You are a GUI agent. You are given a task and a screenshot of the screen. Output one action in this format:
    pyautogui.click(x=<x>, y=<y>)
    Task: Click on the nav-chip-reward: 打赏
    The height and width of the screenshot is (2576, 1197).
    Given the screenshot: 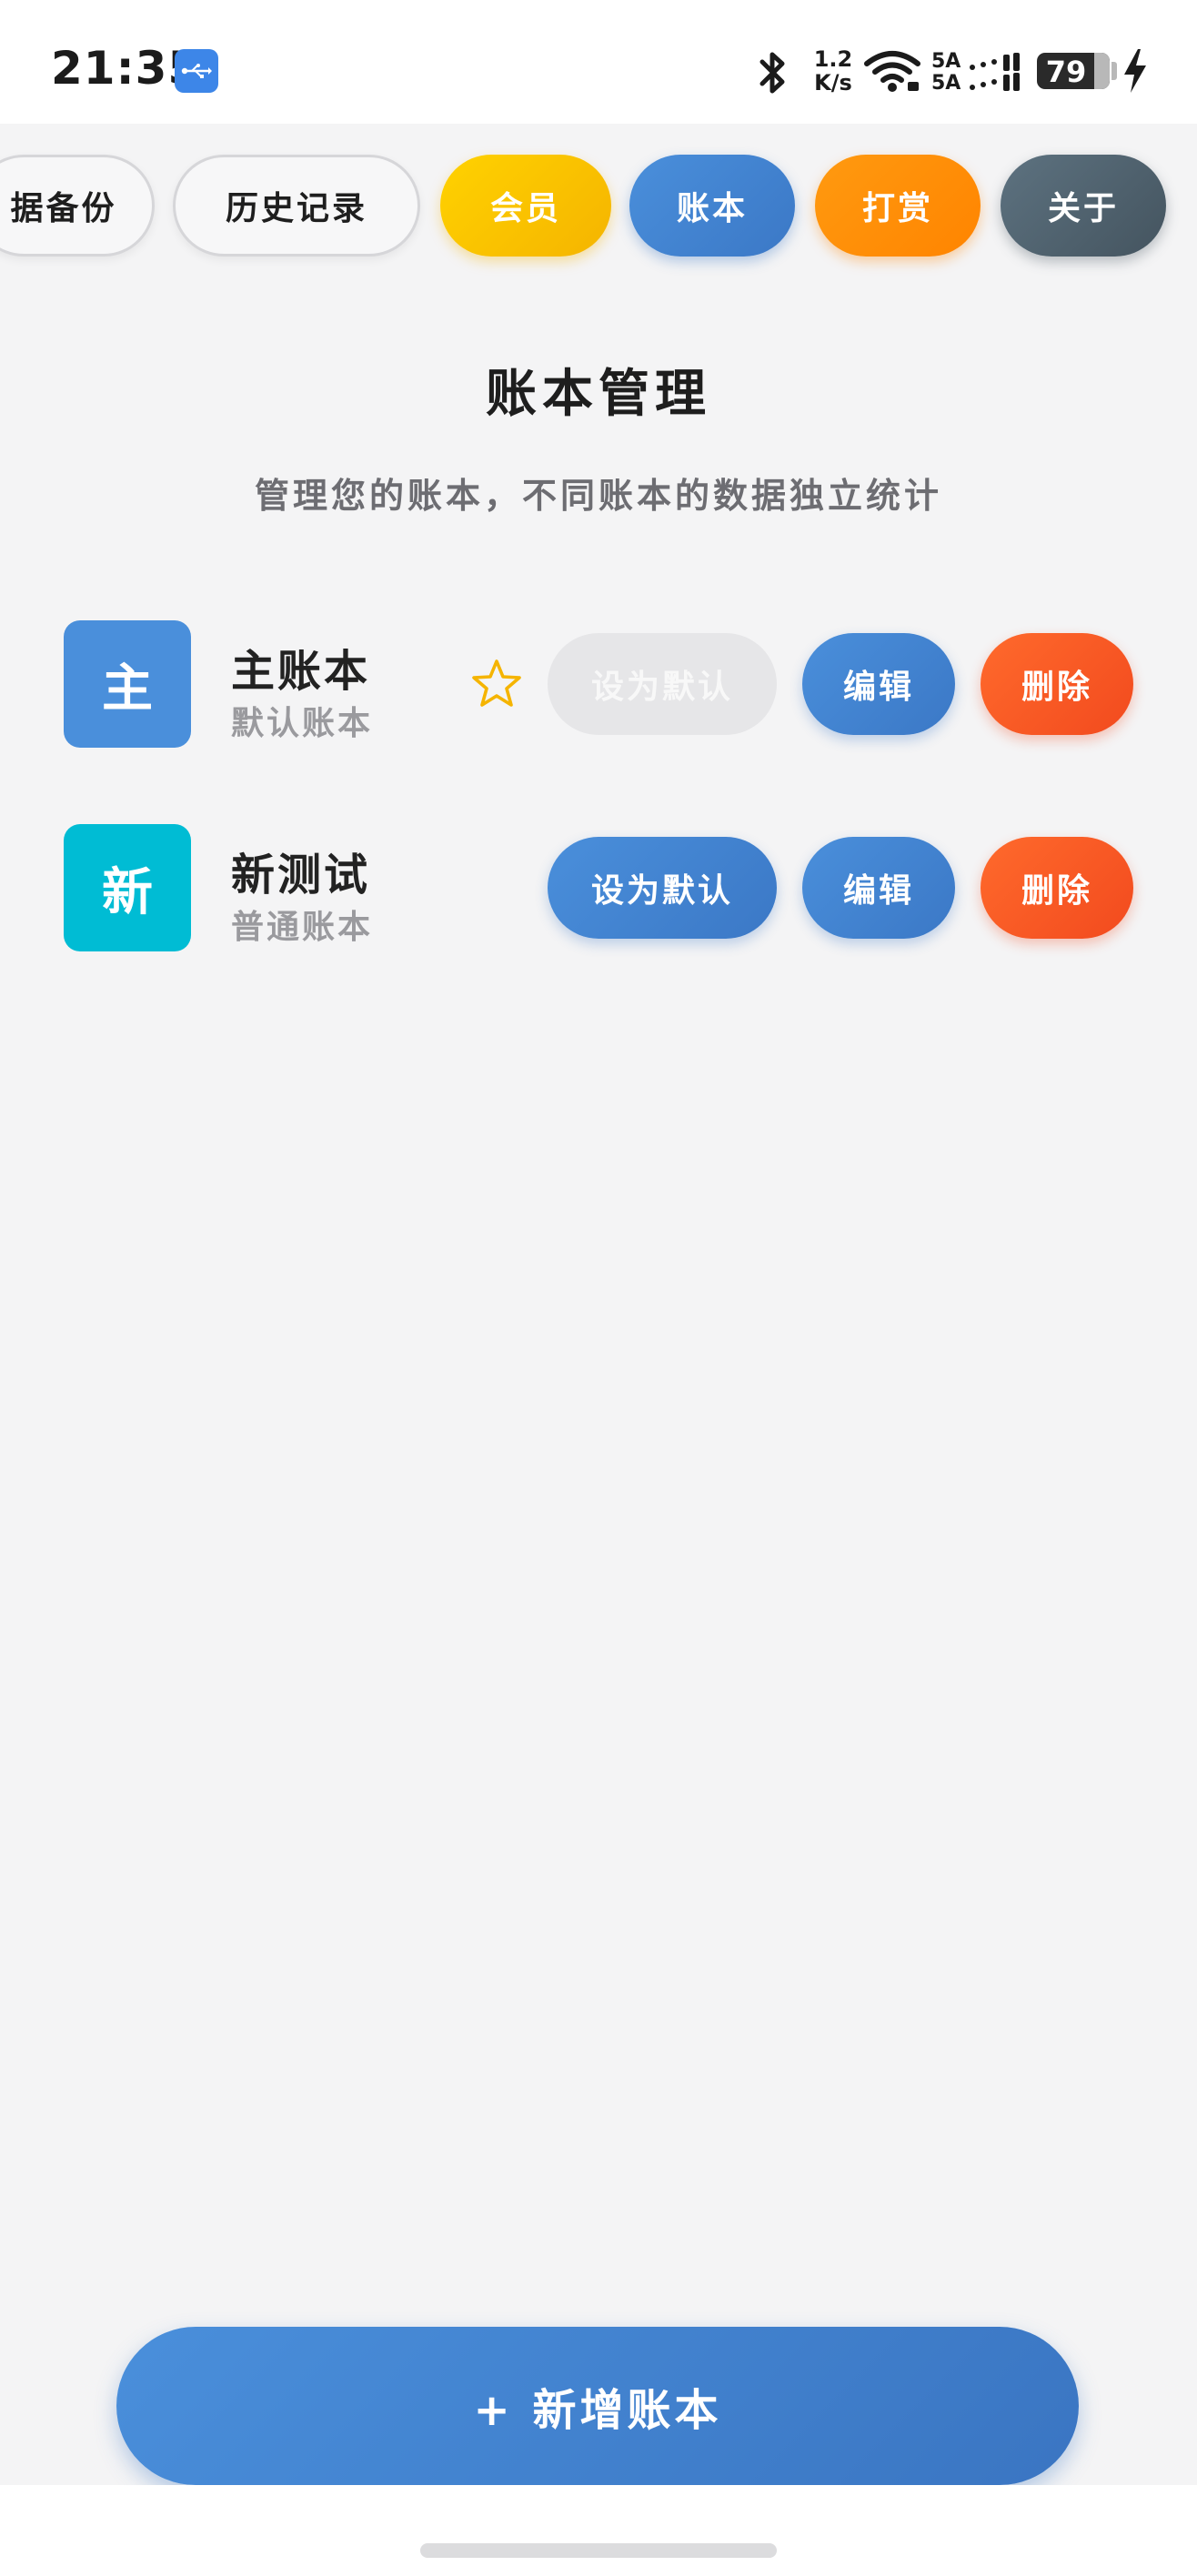 What is the action you would take?
    pyautogui.click(x=898, y=206)
    